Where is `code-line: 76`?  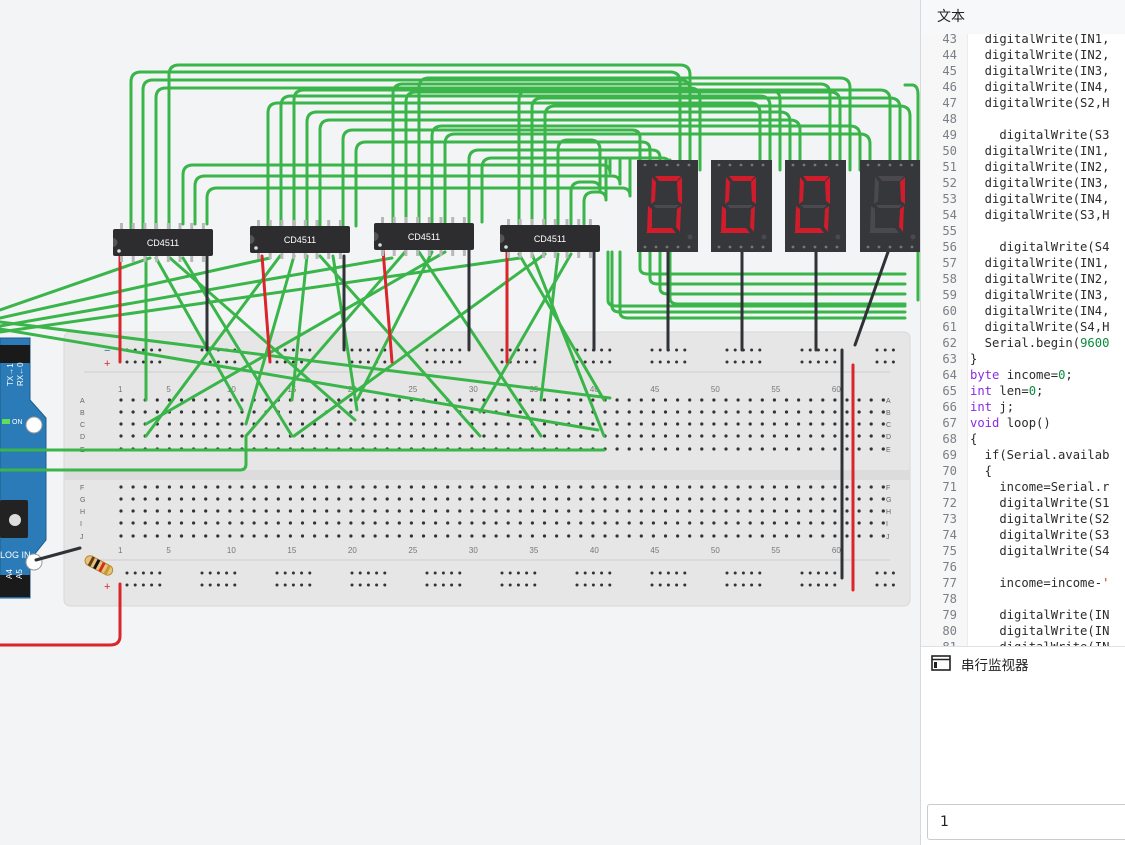 code-line: 76 is located at coordinates (1023, 567).